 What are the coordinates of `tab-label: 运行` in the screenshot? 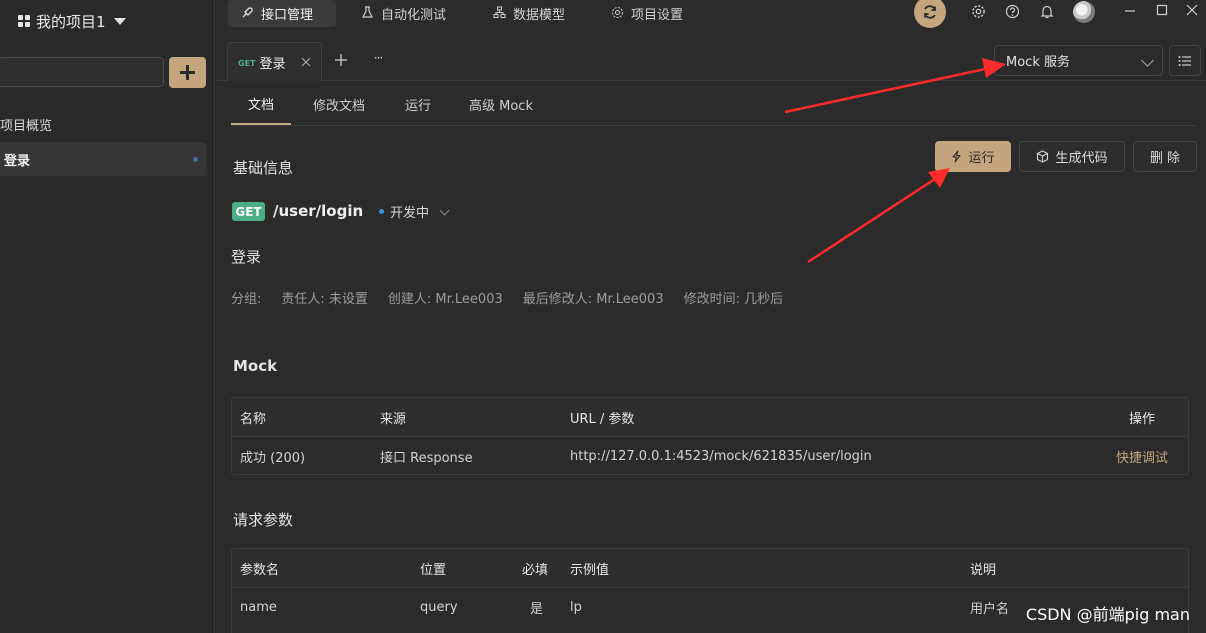 It's located at (417, 106).